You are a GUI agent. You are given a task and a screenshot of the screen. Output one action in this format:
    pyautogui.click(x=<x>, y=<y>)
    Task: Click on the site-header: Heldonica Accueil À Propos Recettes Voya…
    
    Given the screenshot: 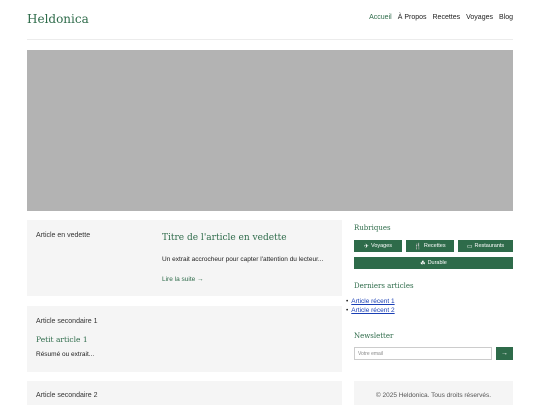 What is the action you would take?
    pyautogui.click(x=270, y=24)
    